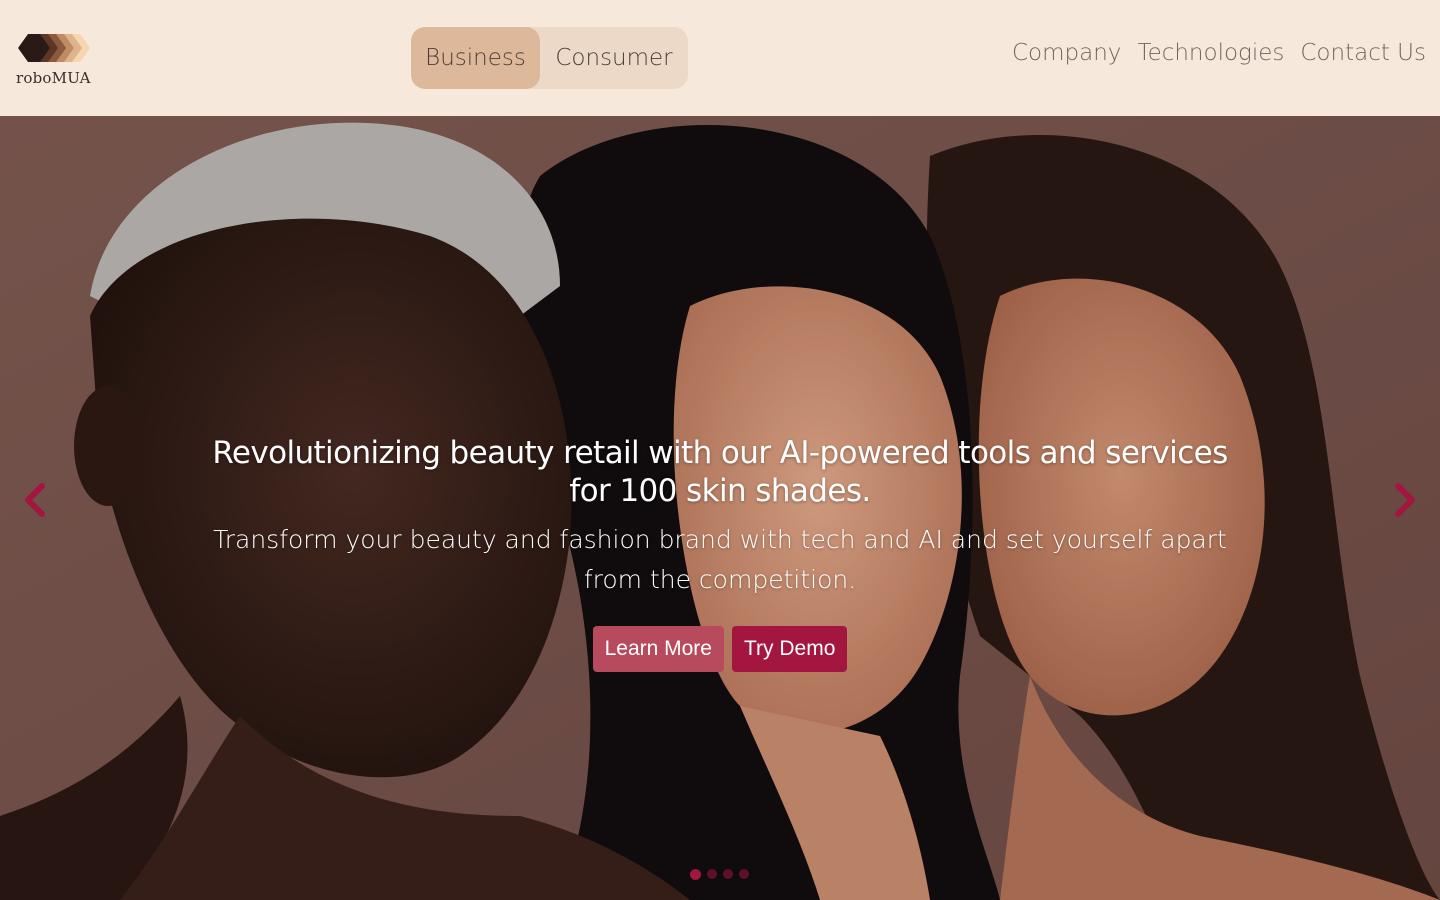 The height and width of the screenshot is (900, 1440). I want to click on main-nav: Company Technologies Contact Us, so click(1219, 53).